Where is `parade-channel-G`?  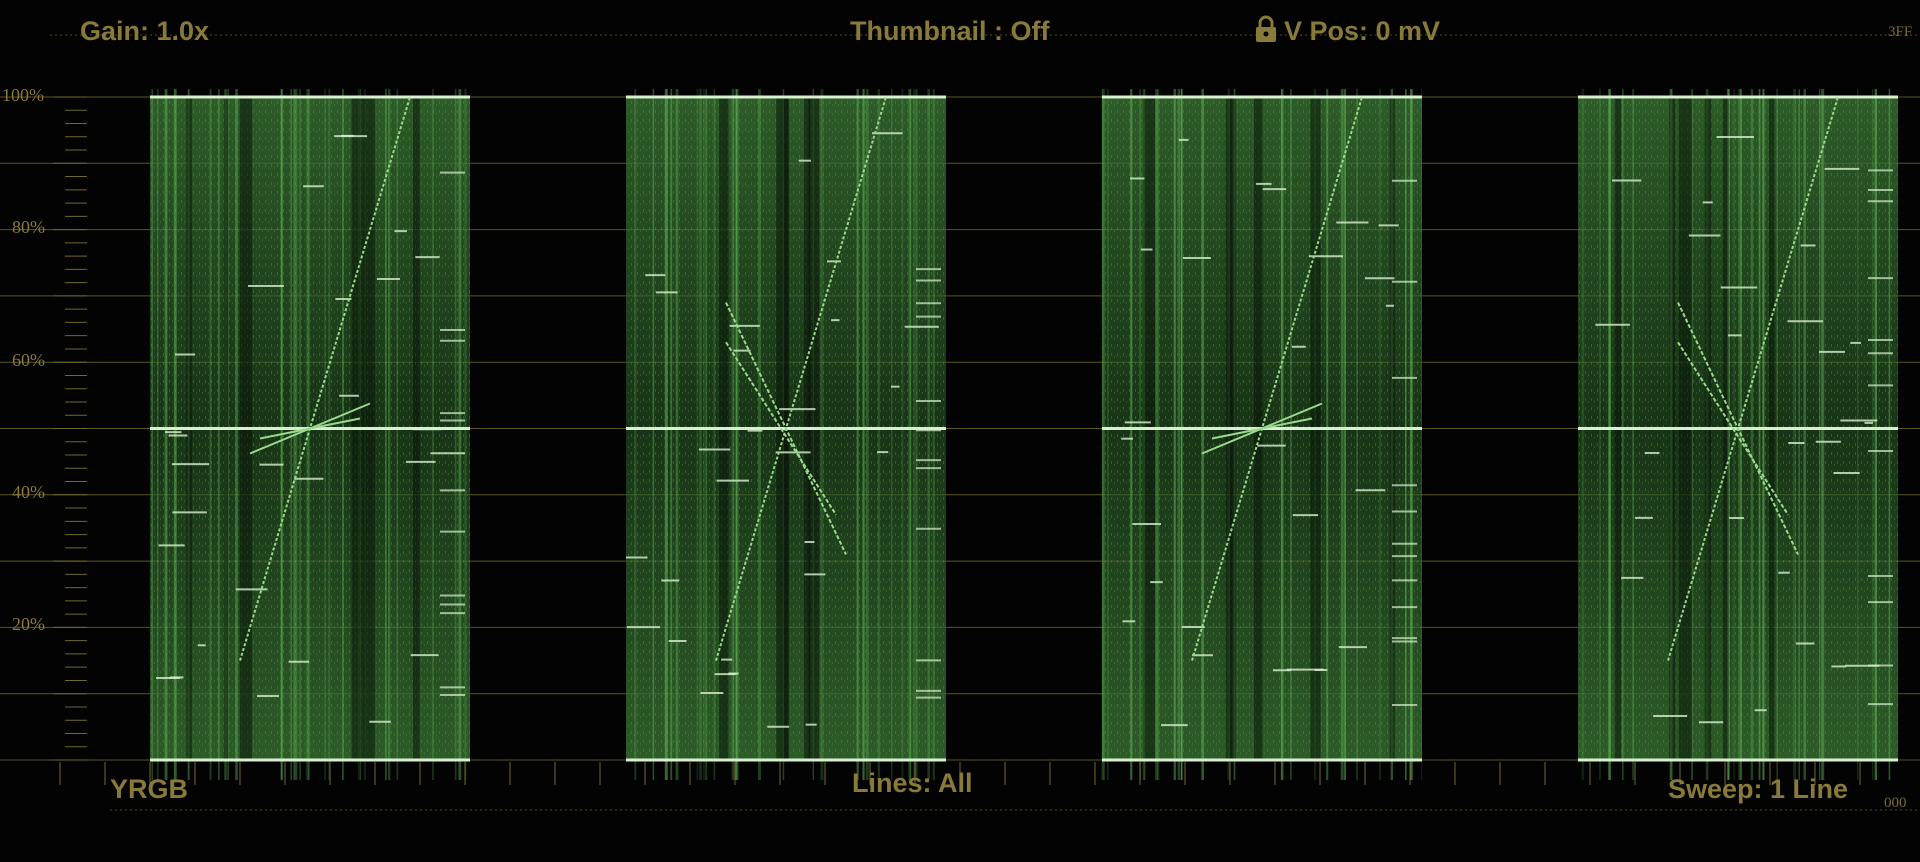 parade-channel-G is located at coordinates (1262, 434).